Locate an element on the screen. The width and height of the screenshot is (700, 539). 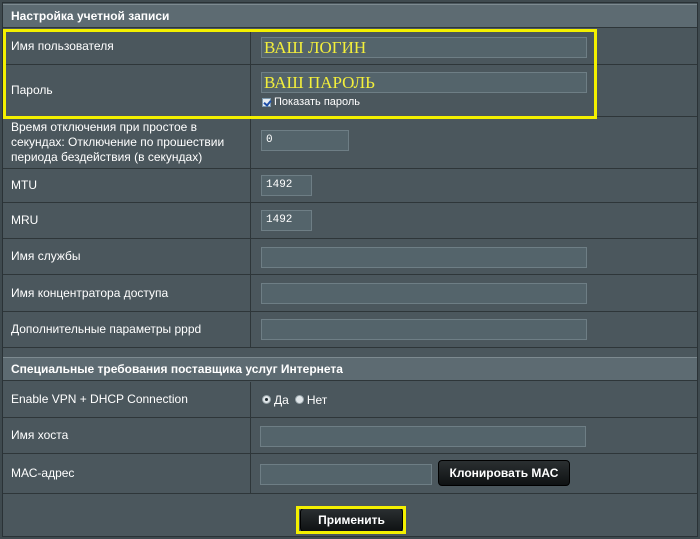
mru-label: MRU is located at coordinates (127, 220).